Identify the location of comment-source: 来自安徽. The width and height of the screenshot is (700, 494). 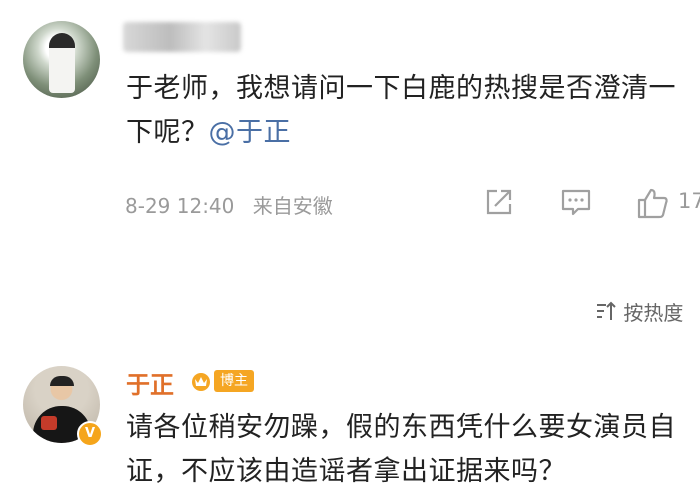
(292, 206).